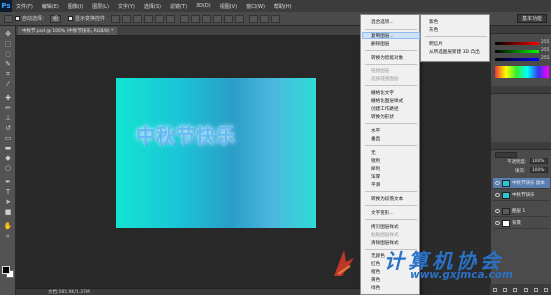 This screenshot has height=295, width=551. What do you see at coordinates (8, 74) in the screenshot?
I see `crop-tool-icon: ⌗` at bounding box center [8, 74].